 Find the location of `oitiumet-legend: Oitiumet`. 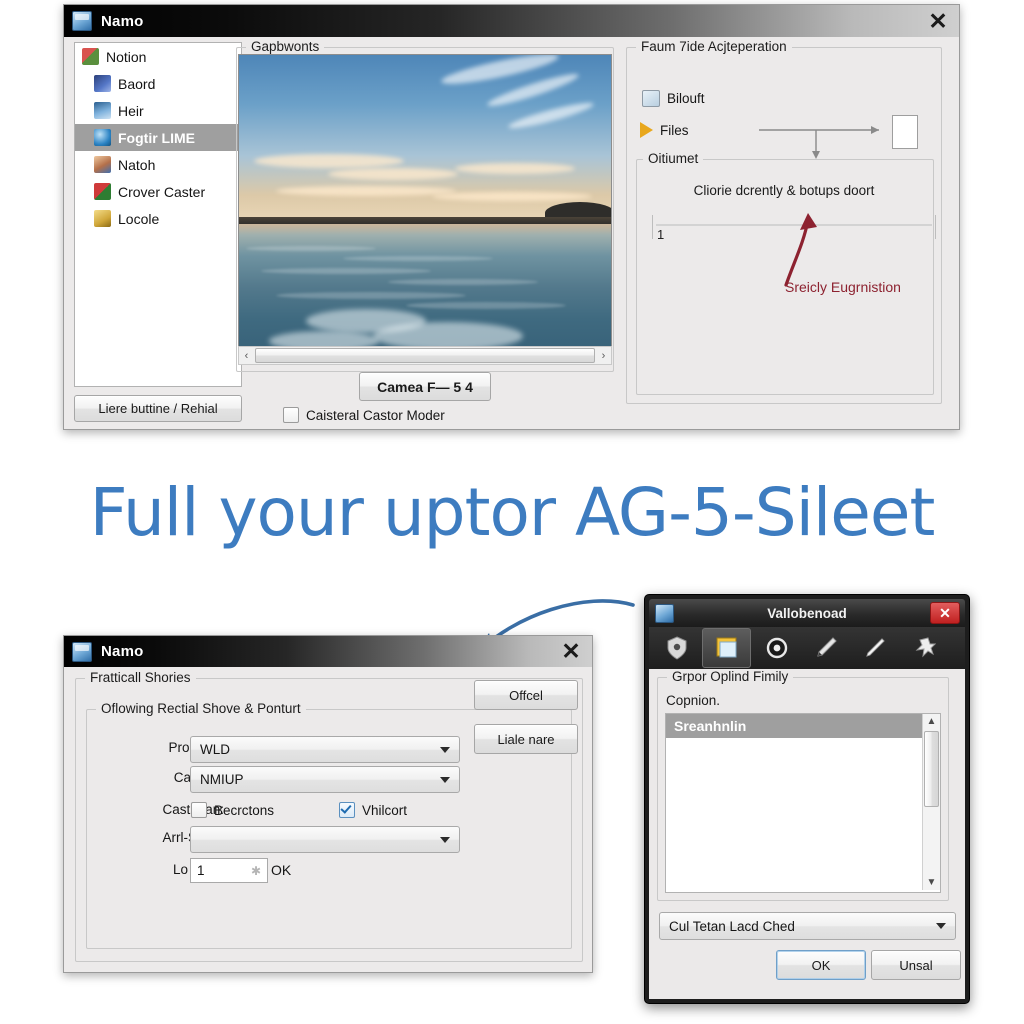

oitiumet-legend: Oitiumet is located at coordinates (673, 158).